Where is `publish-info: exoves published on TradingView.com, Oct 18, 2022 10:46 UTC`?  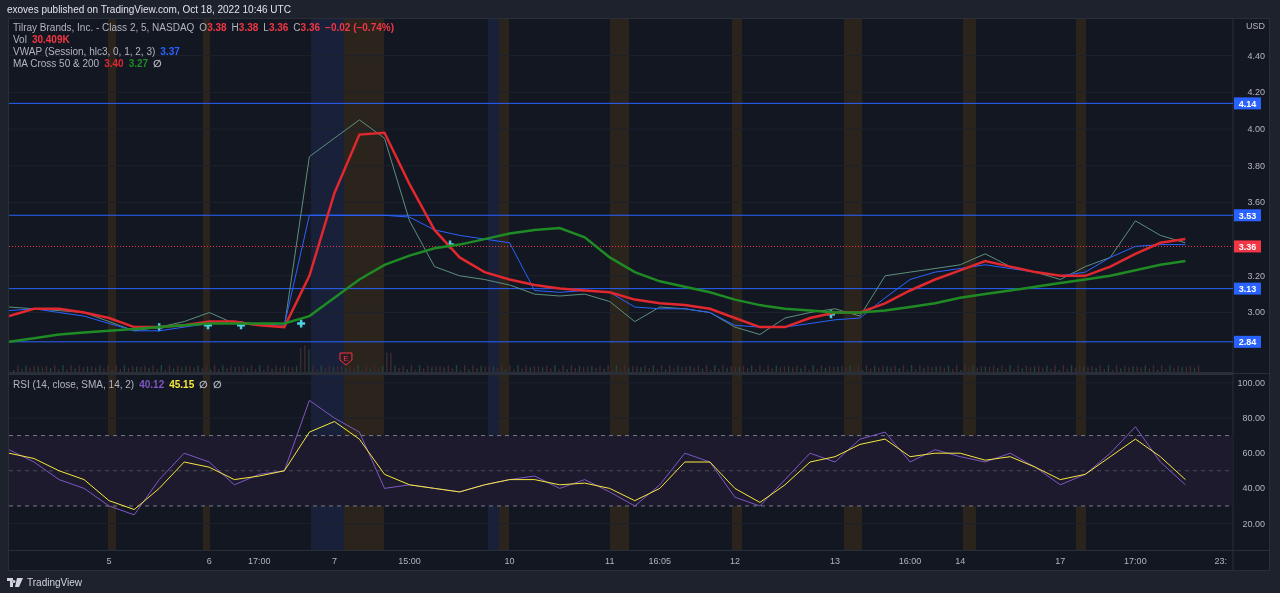
publish-info: exoves published on TradingView.com, Oct 18, 2022 10:46 UTC is located at coordinates (149, 9).